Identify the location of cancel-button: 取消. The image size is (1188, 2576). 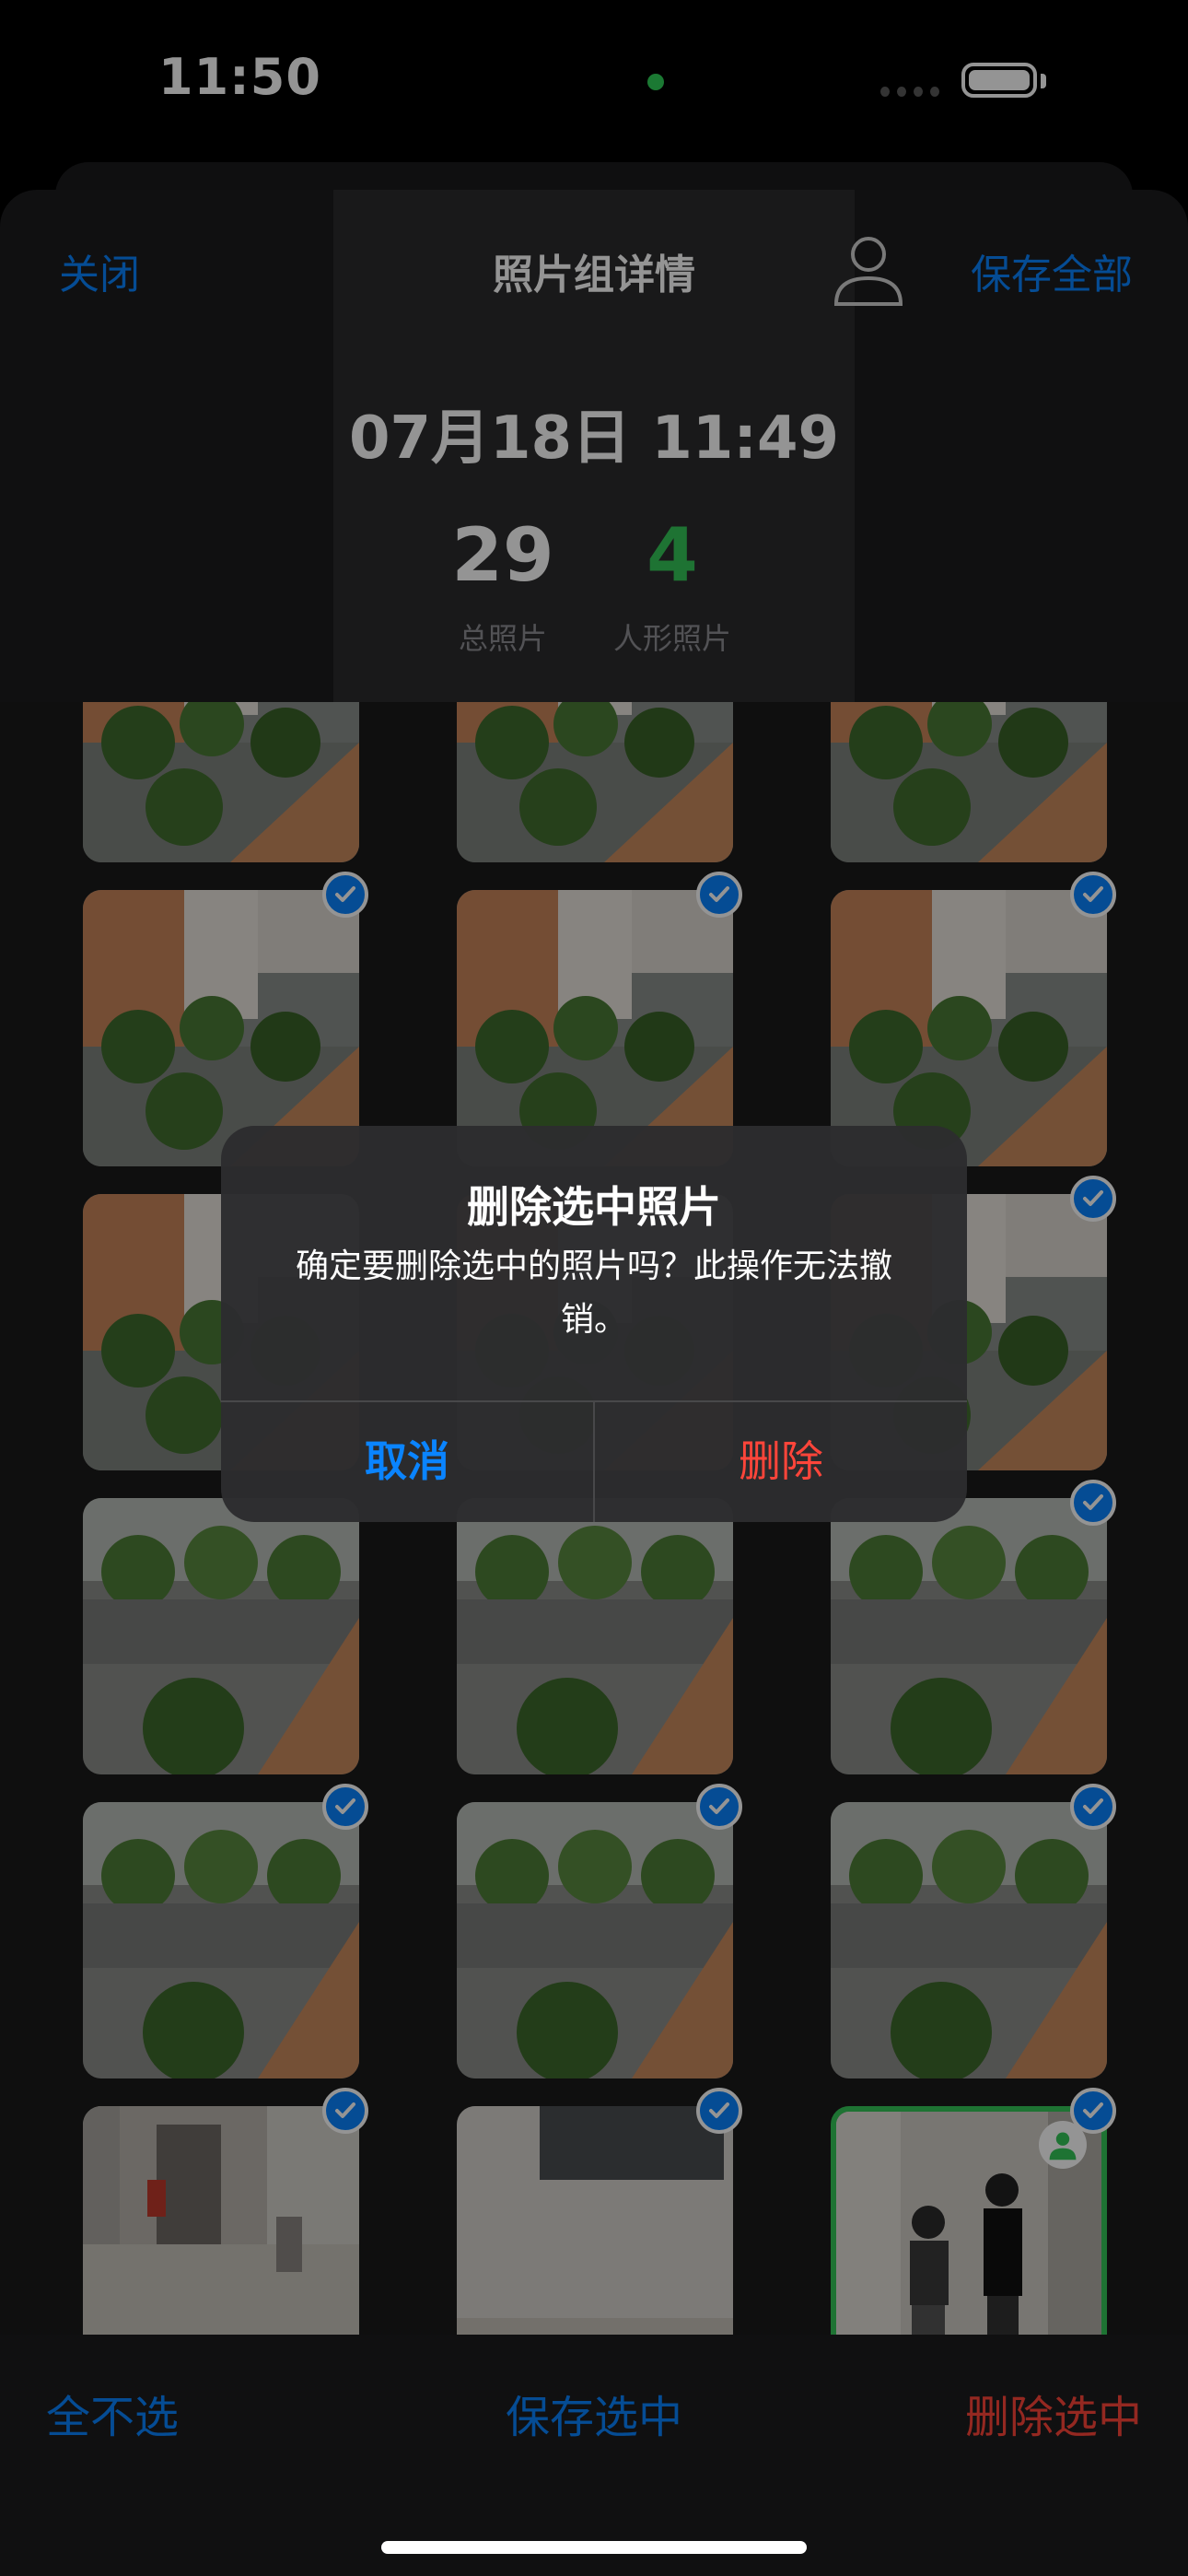
(407, 1461).